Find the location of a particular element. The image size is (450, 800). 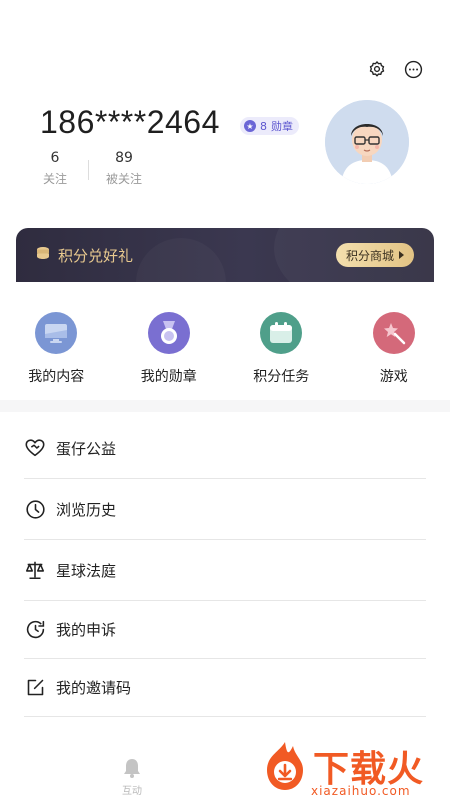

medal-badge: ★ 8 勋章 is located at coordinates (269, 126).